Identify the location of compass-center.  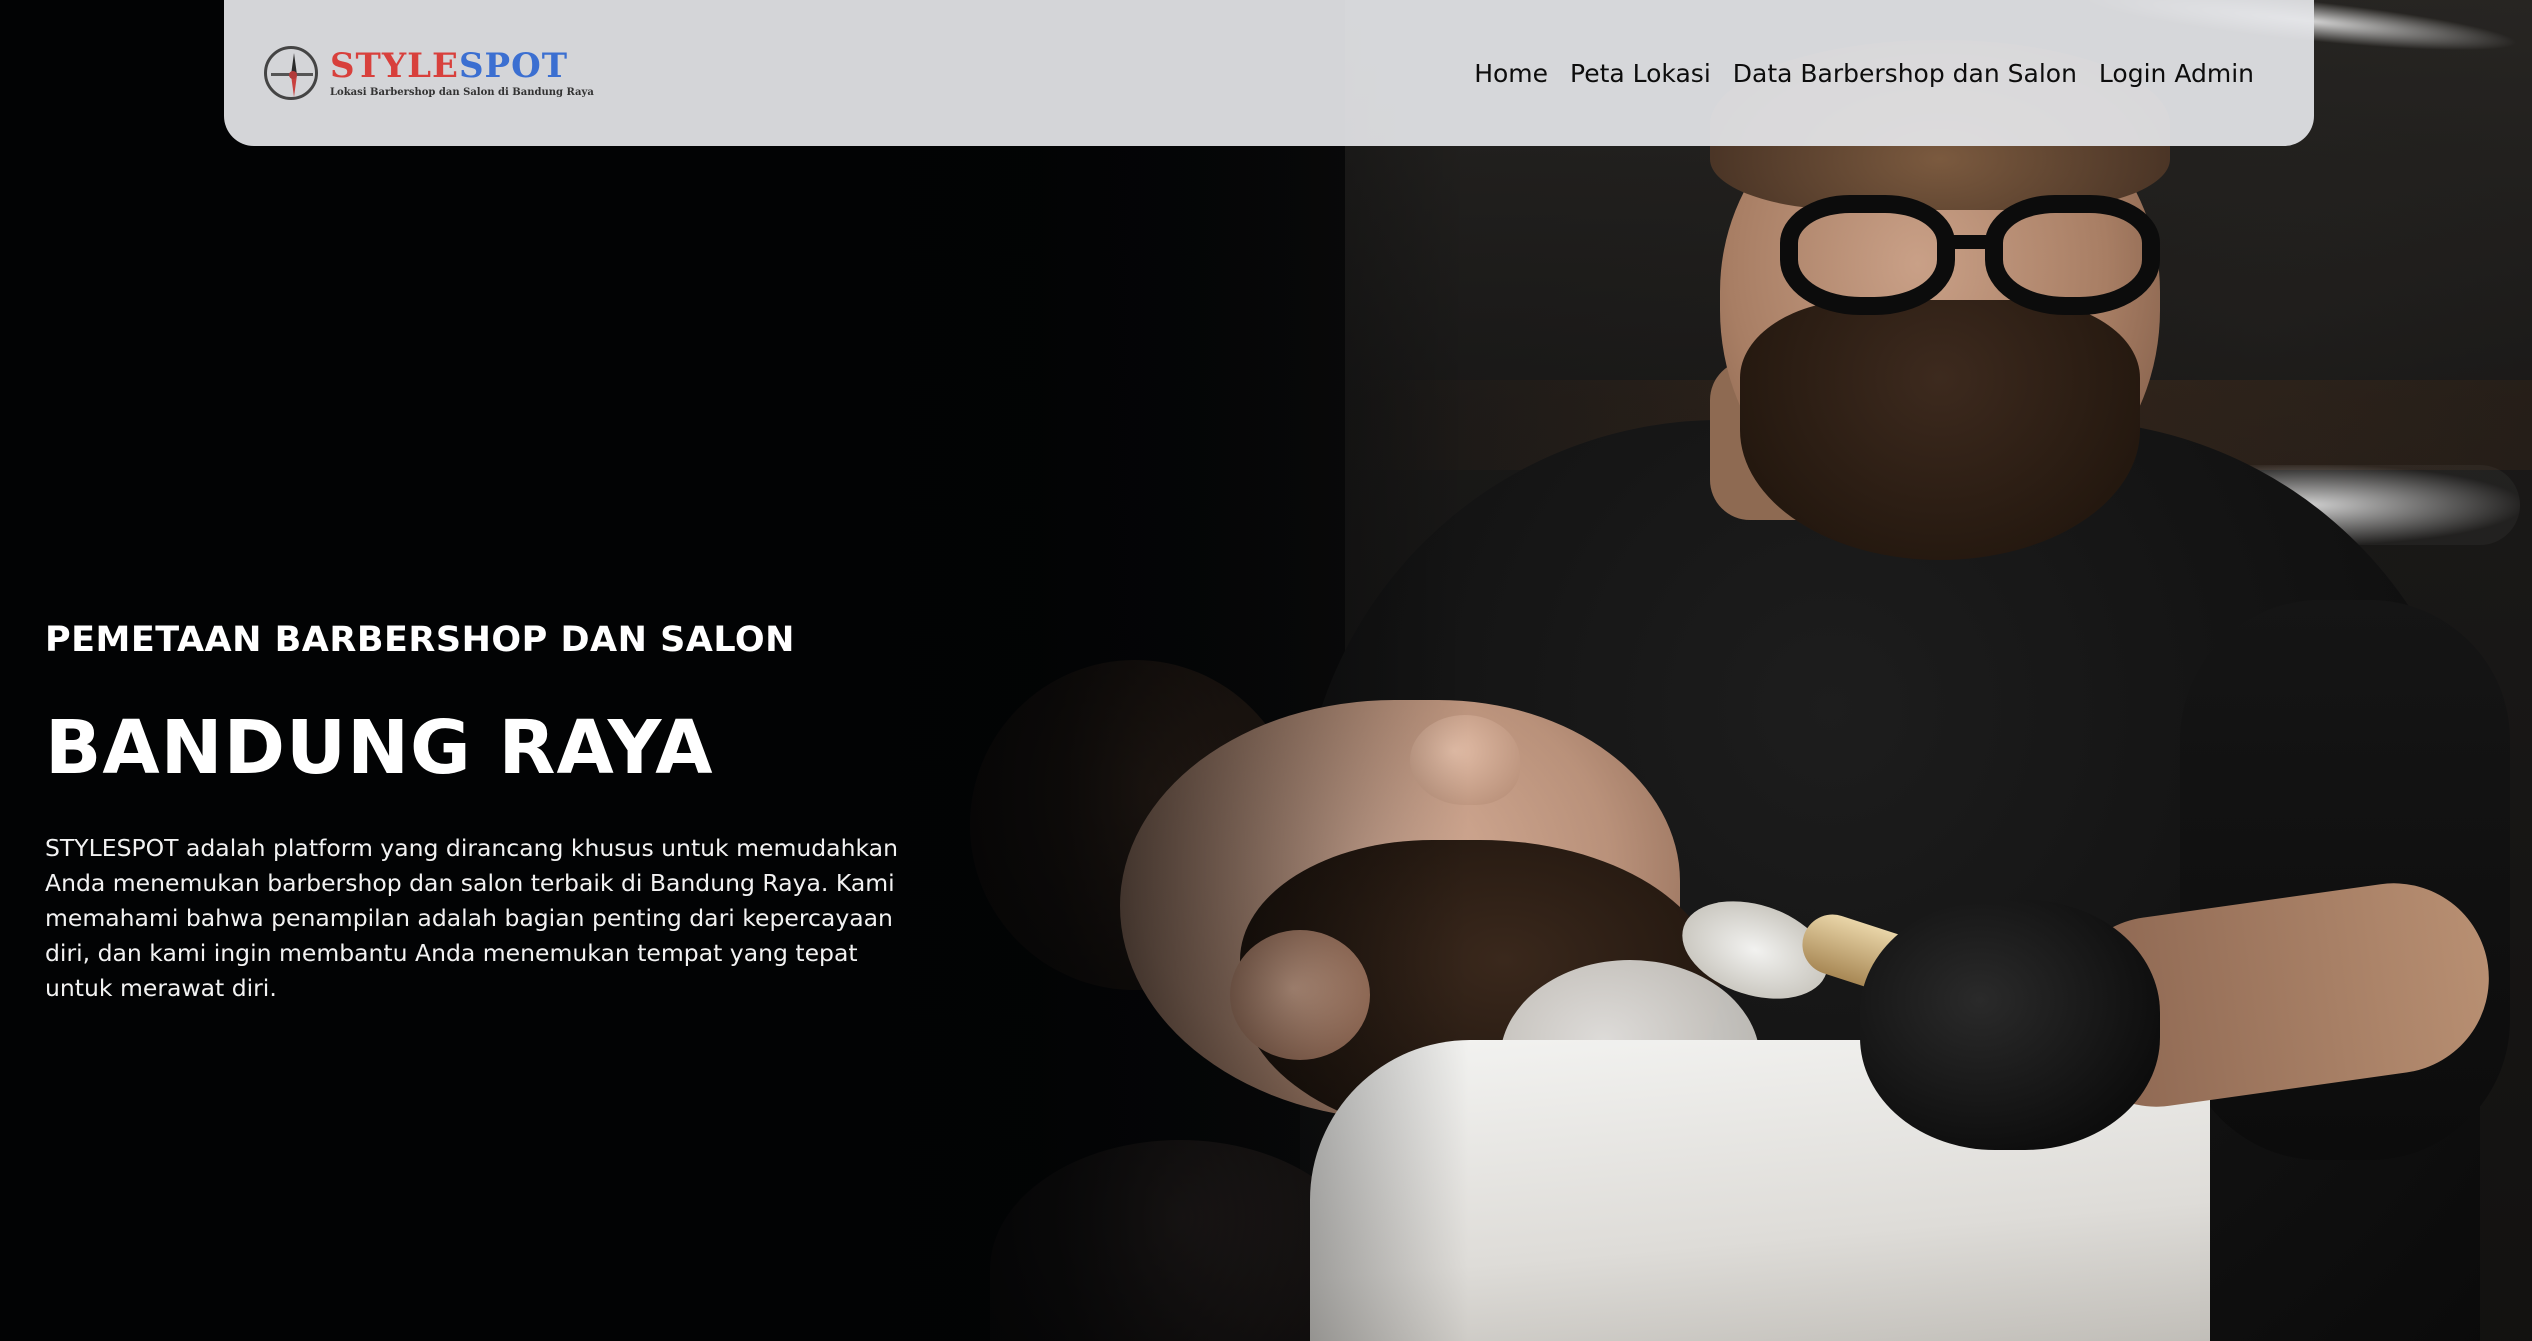
(293, 75).